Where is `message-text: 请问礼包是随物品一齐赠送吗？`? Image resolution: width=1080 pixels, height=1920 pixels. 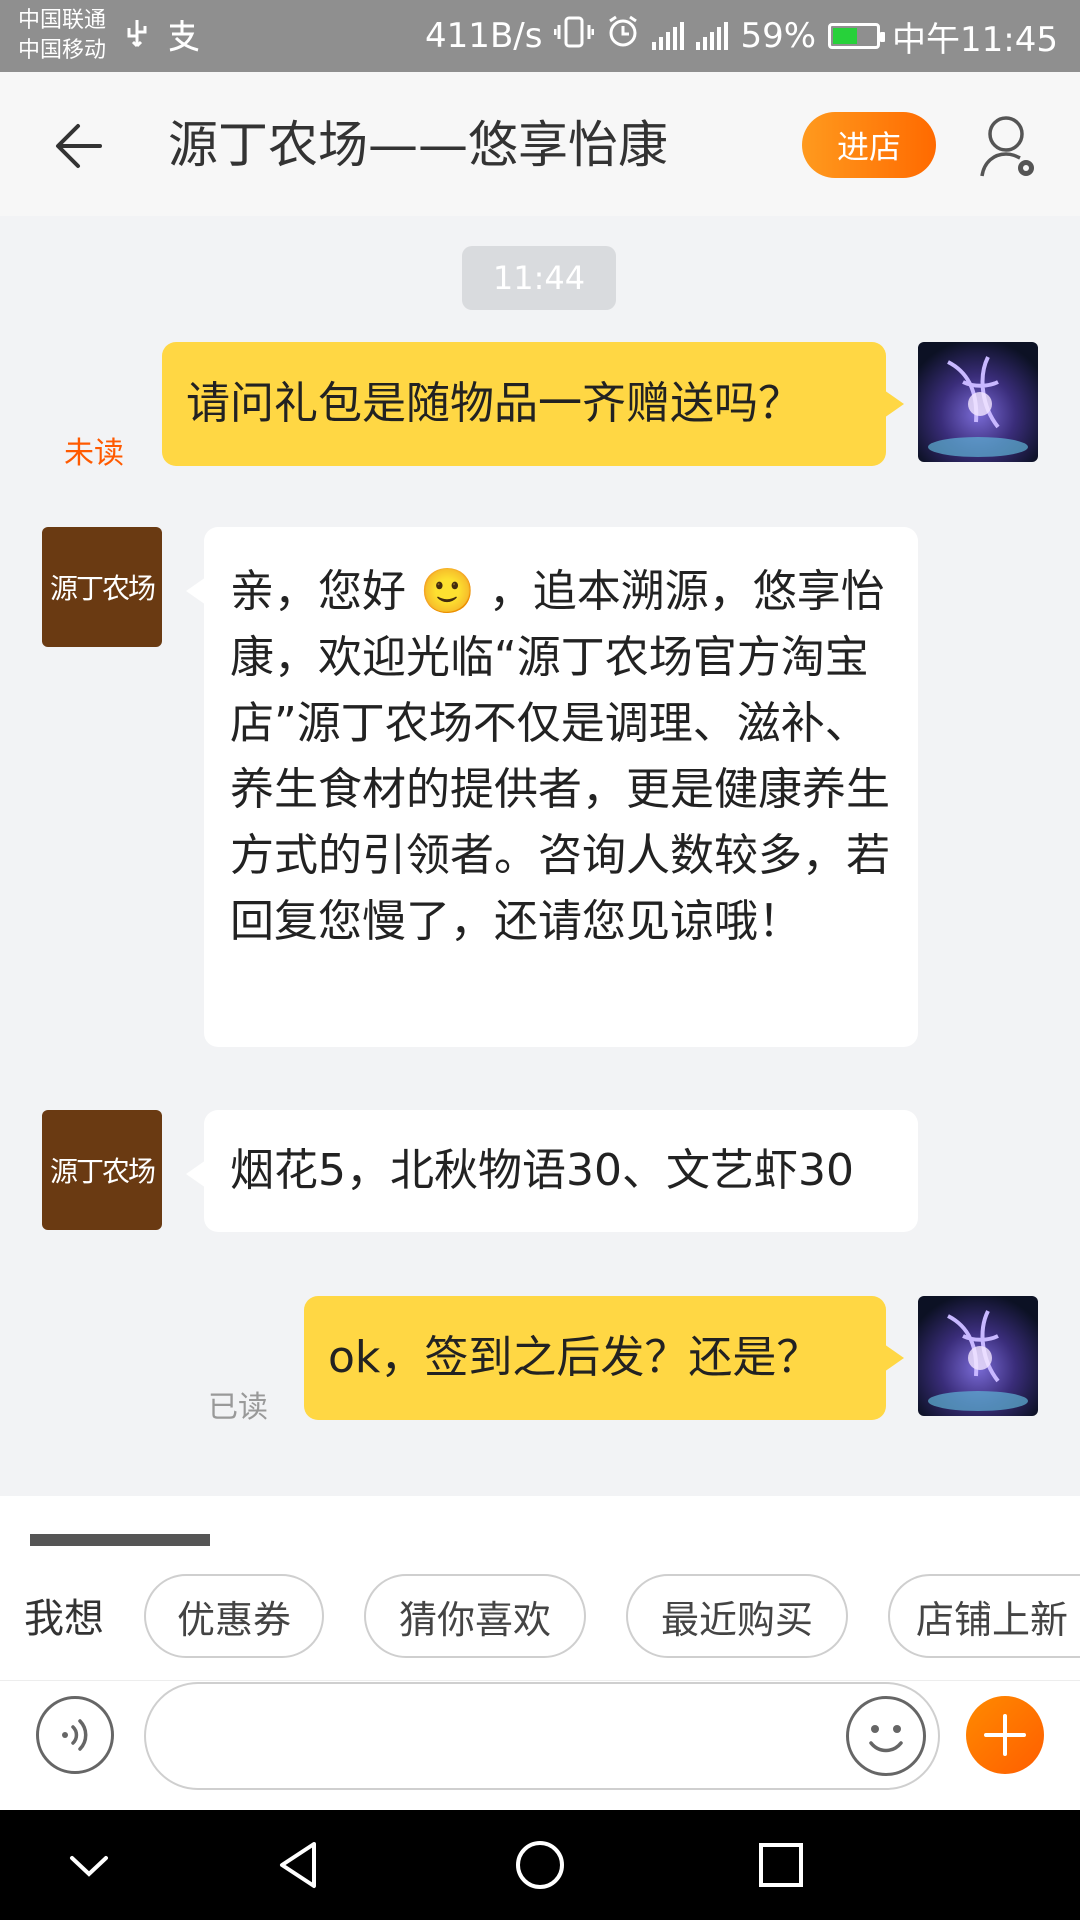
message-text: 请问礼包是随物品一齐赠送吗？ is located at coordinates (494, 403).